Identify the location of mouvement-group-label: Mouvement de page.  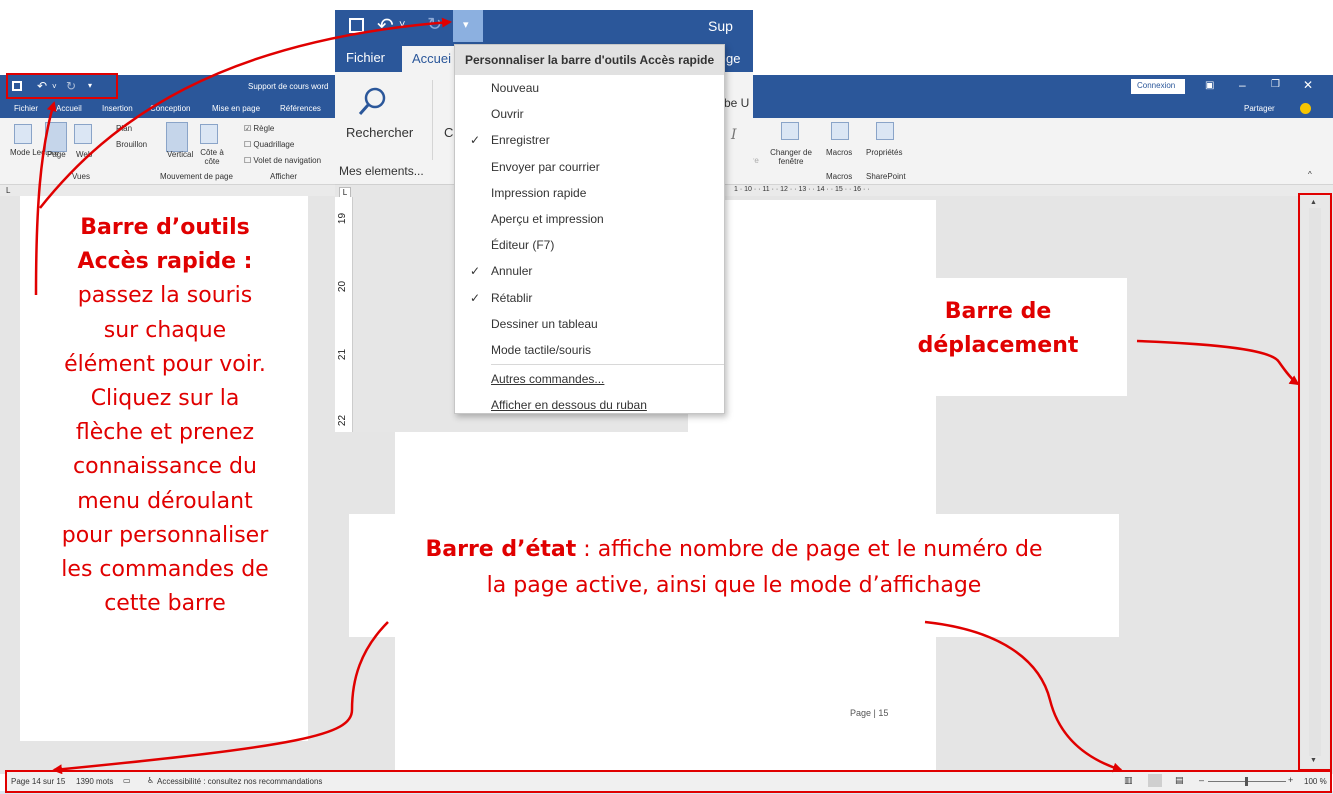
(196, 176).